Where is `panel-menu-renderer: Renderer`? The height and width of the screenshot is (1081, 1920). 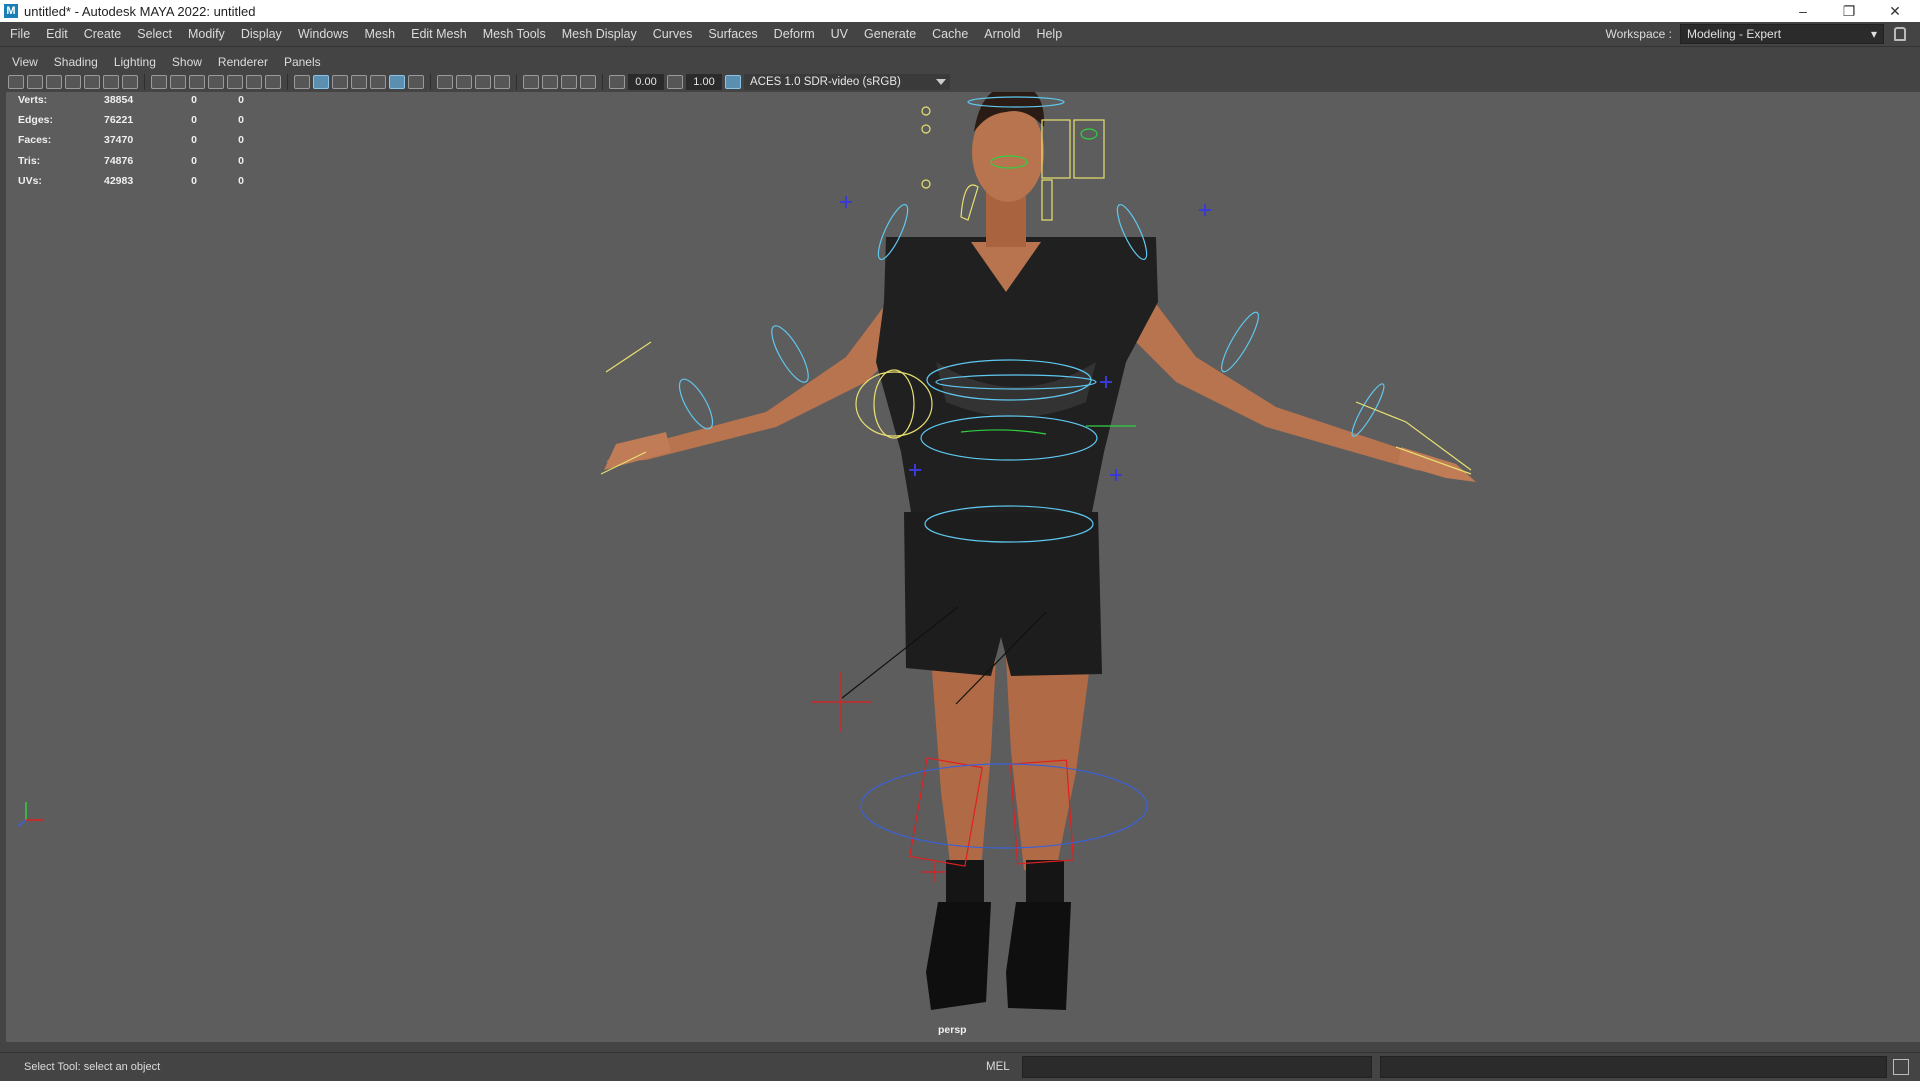
panel-menu-renderer: Renderer is located at coordinates (243, 62).